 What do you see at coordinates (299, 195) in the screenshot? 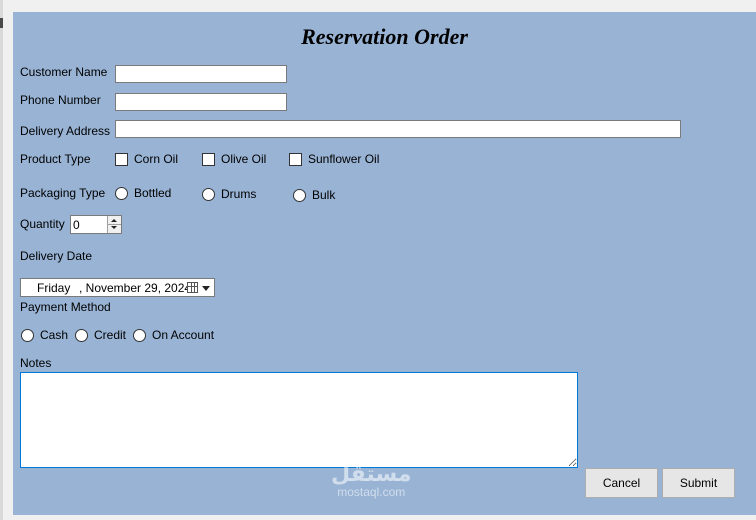
I see `bulk-radio-circle` at bounding box center [299, 195].